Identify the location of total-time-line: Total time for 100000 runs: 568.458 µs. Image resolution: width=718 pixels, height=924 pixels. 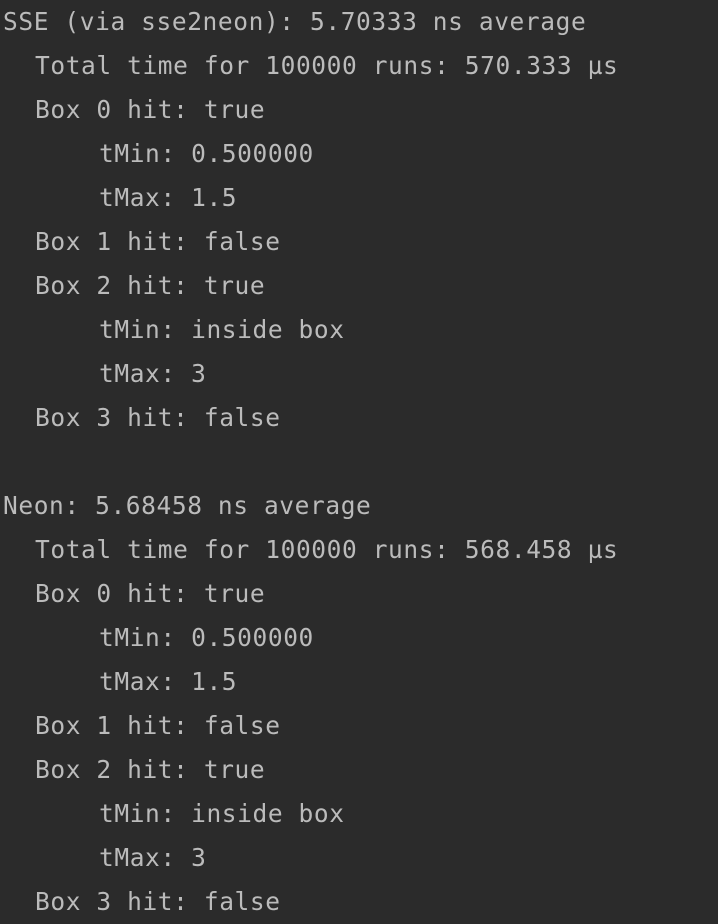
(327, 549).